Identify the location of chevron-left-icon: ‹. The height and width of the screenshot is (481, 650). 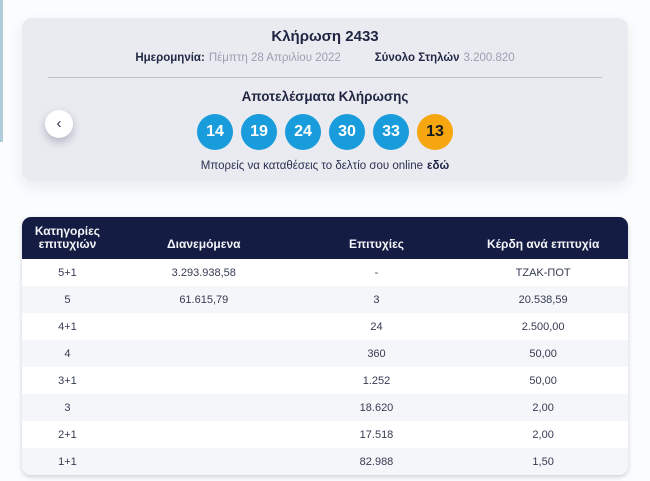
(59, 123).